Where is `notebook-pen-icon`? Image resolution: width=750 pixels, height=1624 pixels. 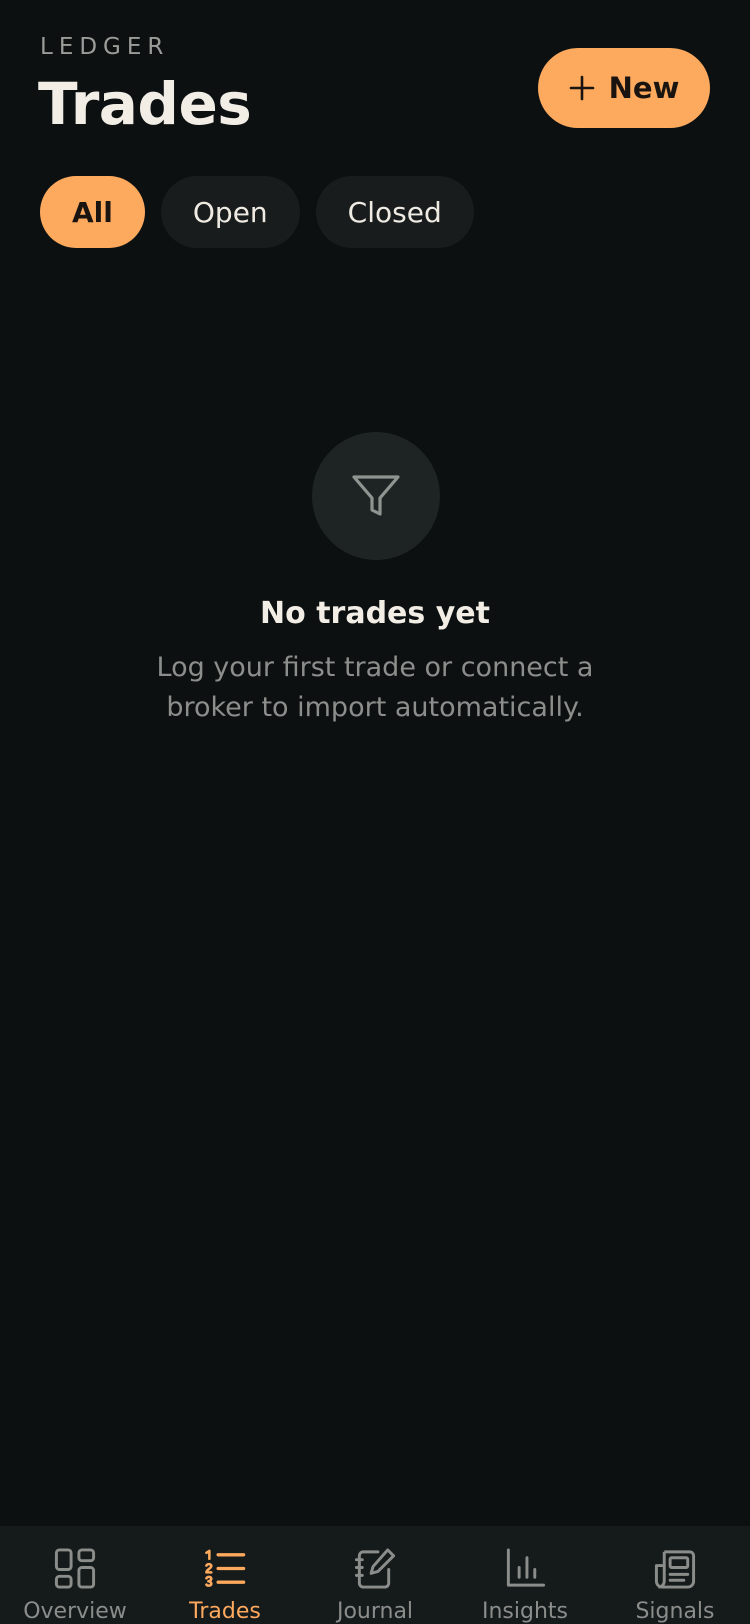
notebook-pen-icon is located at coordinates (375, 1568).